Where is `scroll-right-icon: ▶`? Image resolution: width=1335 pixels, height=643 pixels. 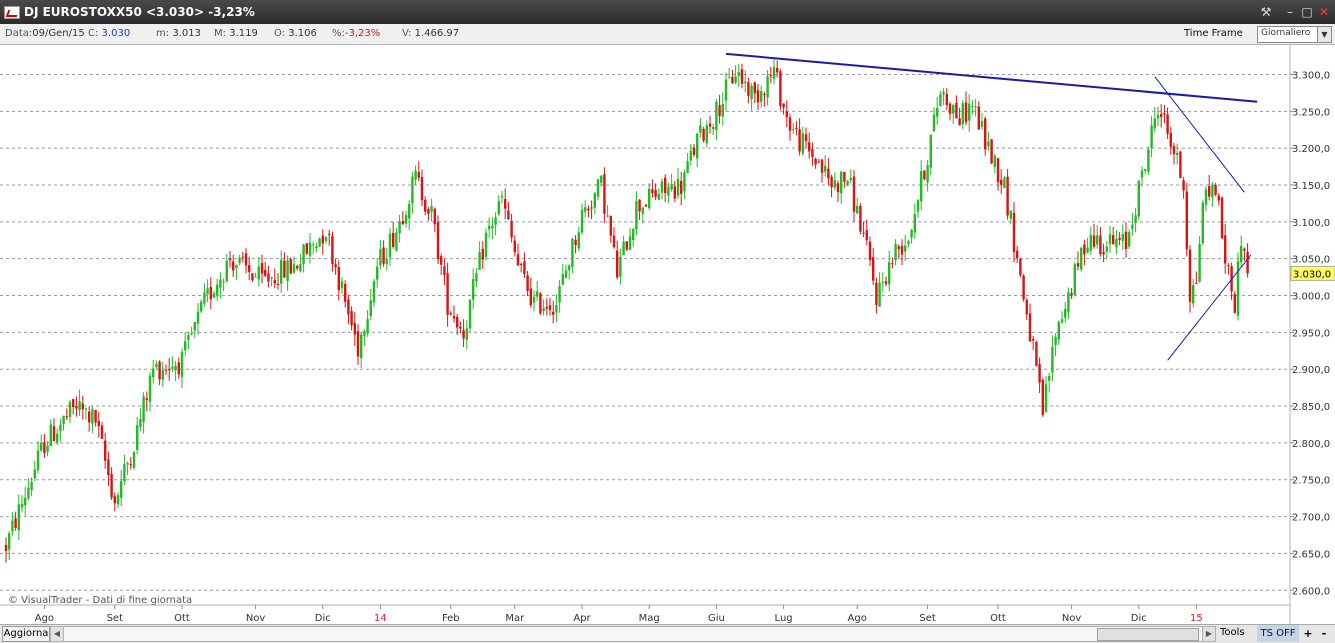 scroll-right-icon: ▶ is located at coordinates (1208, 634).